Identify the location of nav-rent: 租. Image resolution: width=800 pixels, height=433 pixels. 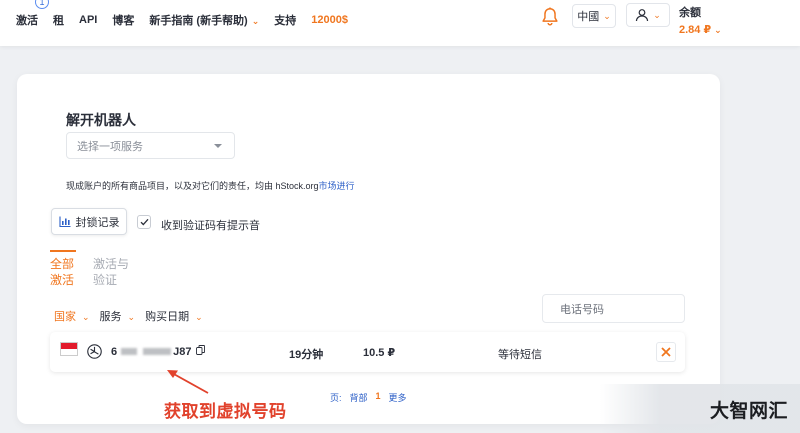
(58, 20).